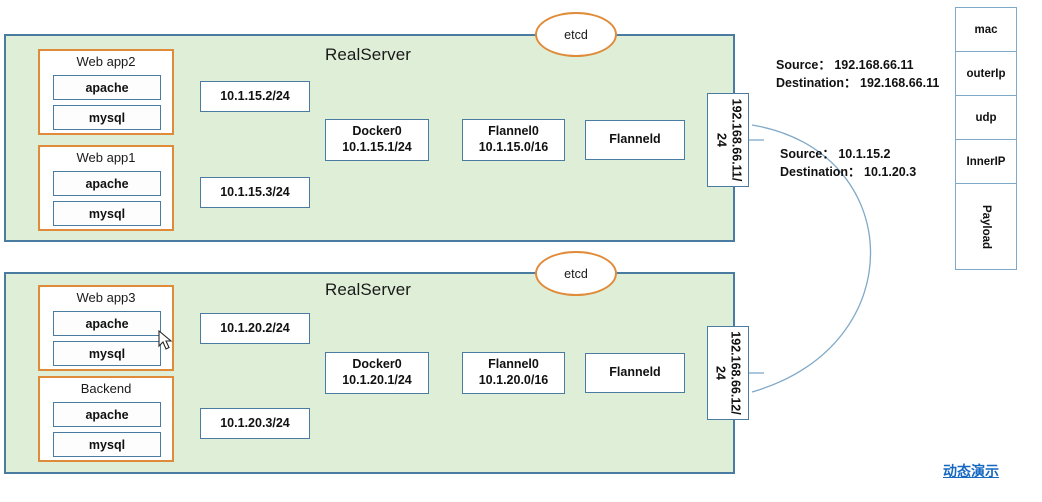 The height and width of the screenshot is (502, 1042). I want to click on host-ip-text: 192.168.66.12/ 24, so click(728, 372).